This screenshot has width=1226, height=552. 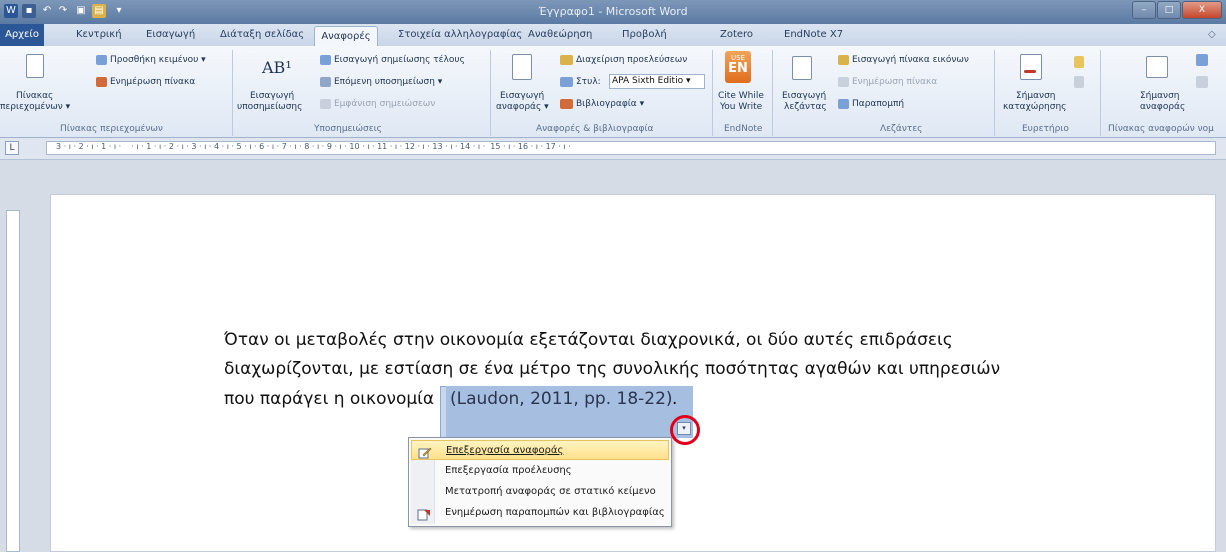 I want to click on toc-button: Πίνακας, so click(x=34, y=96).